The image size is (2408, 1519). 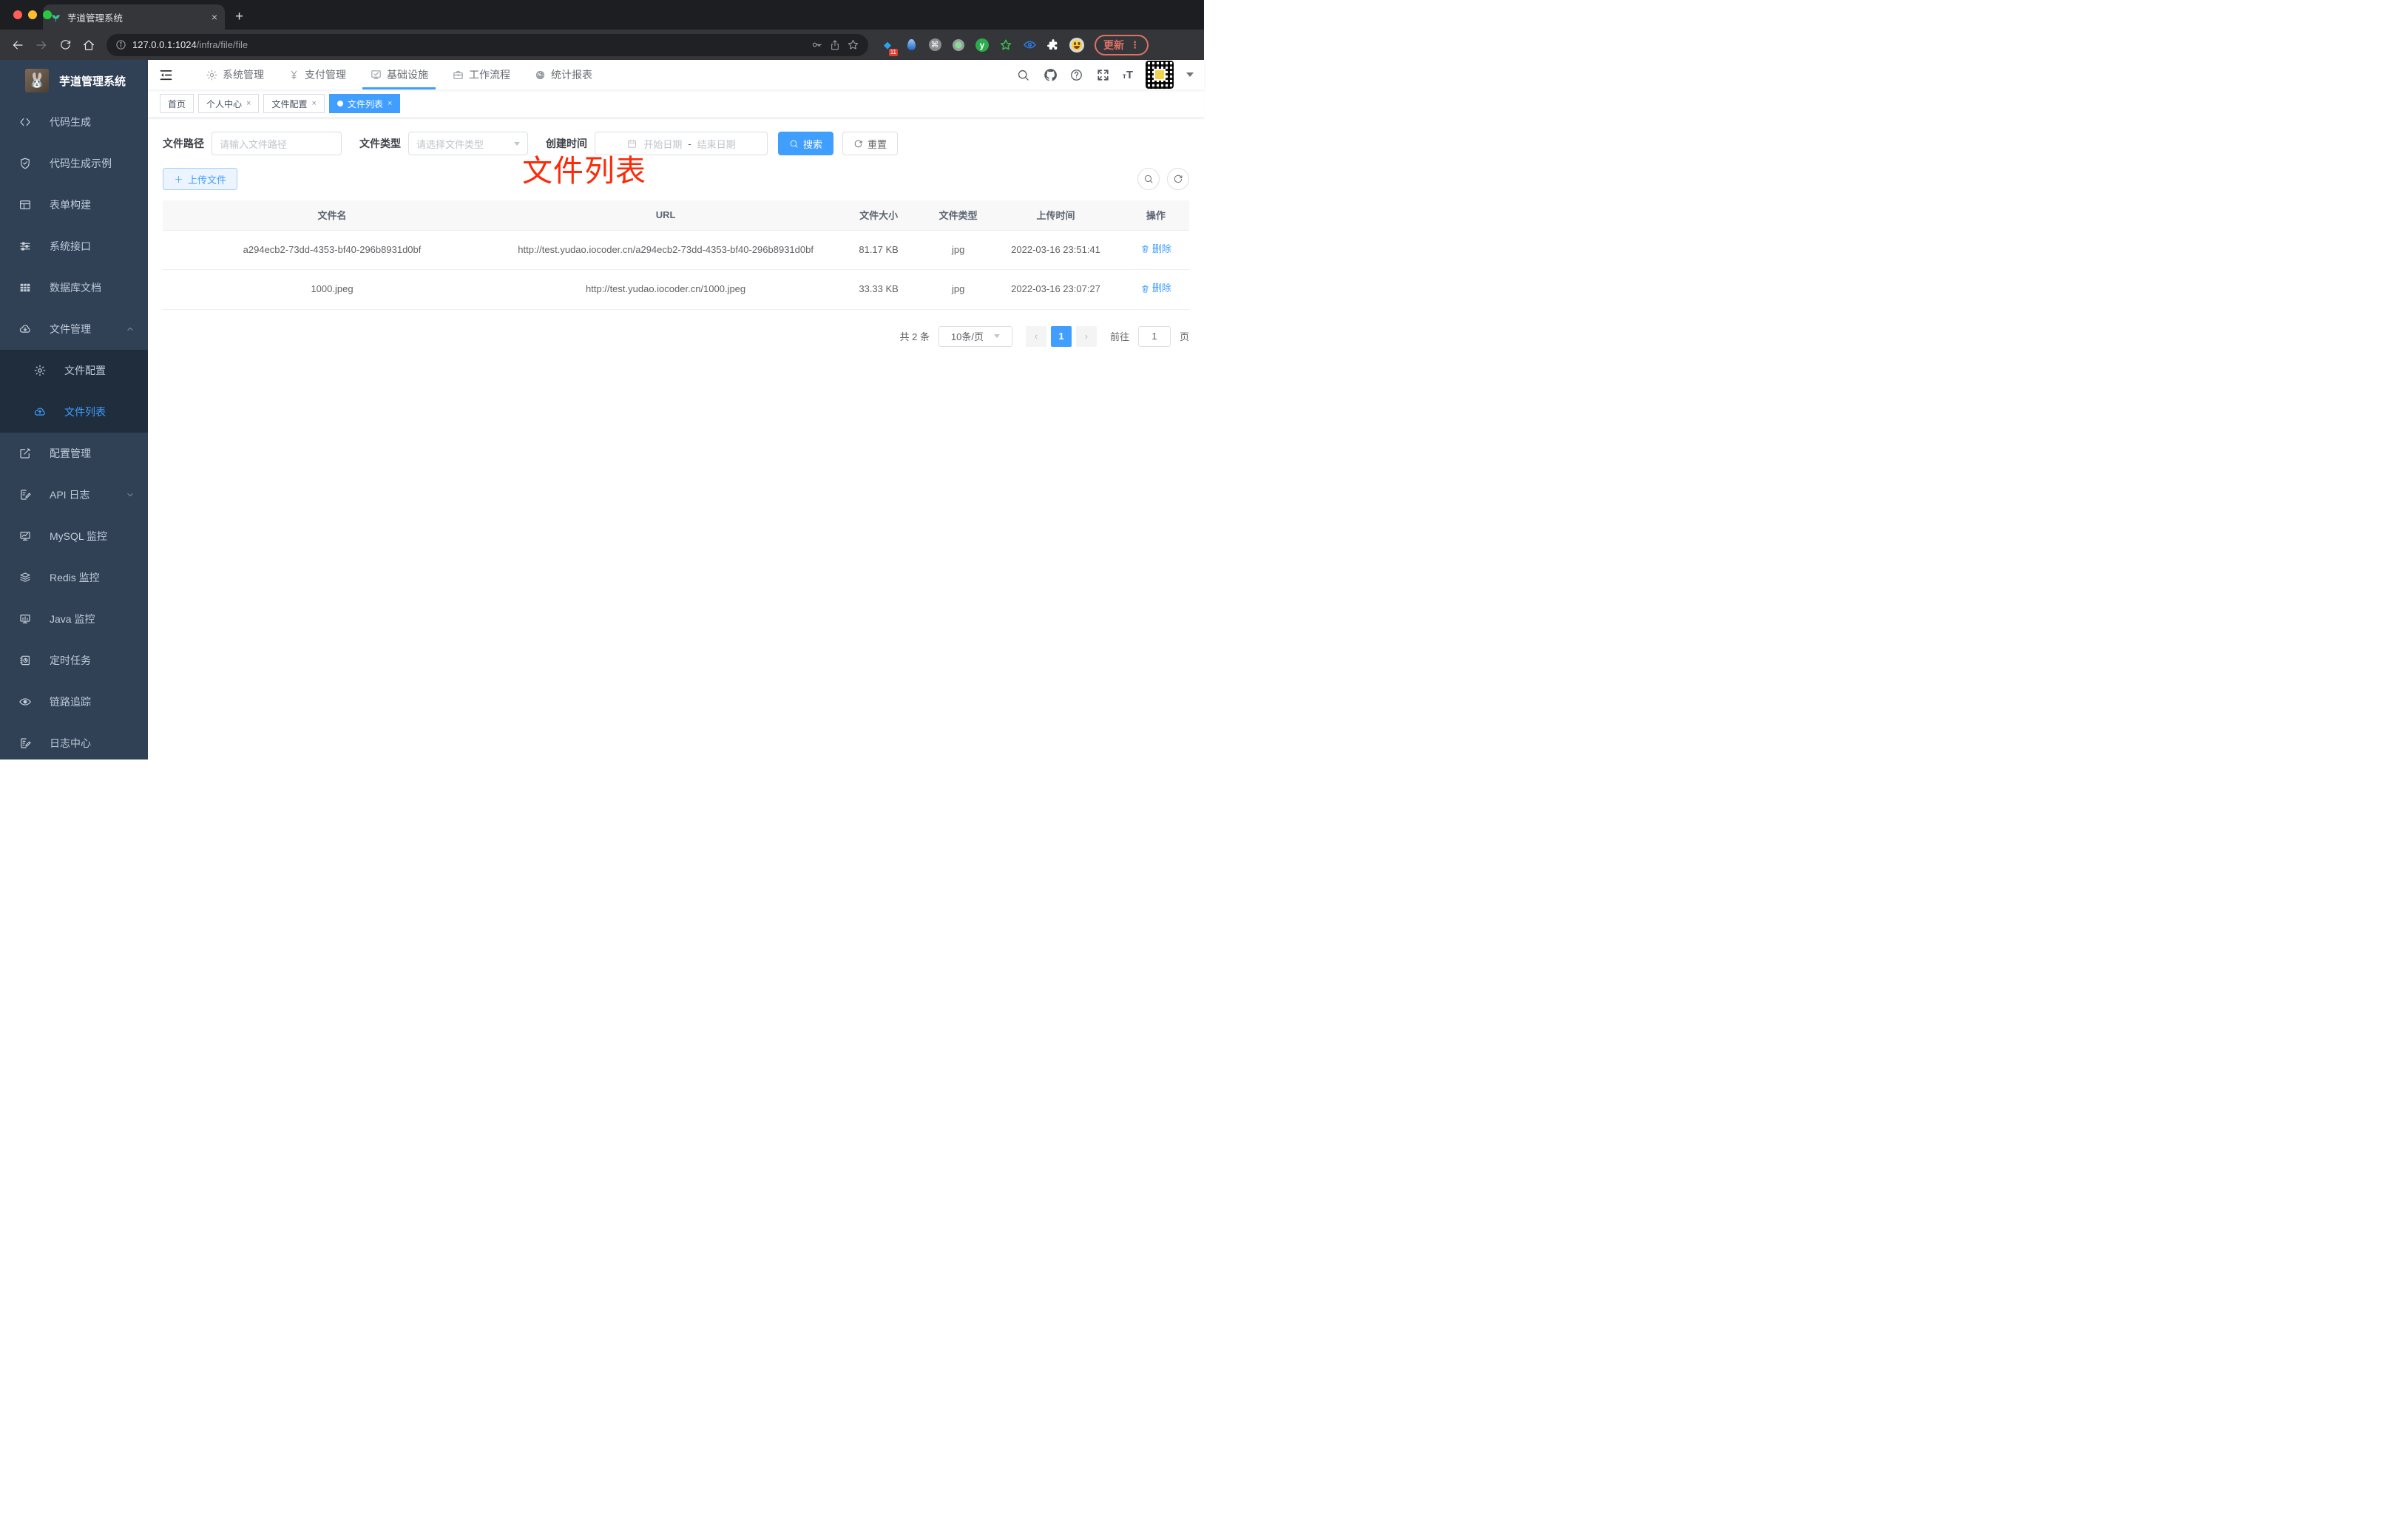 What do you see at coordinates (1148, 179) in the screenshot?
I see `toggle-search-icon` at bounding box center [1148, 179].